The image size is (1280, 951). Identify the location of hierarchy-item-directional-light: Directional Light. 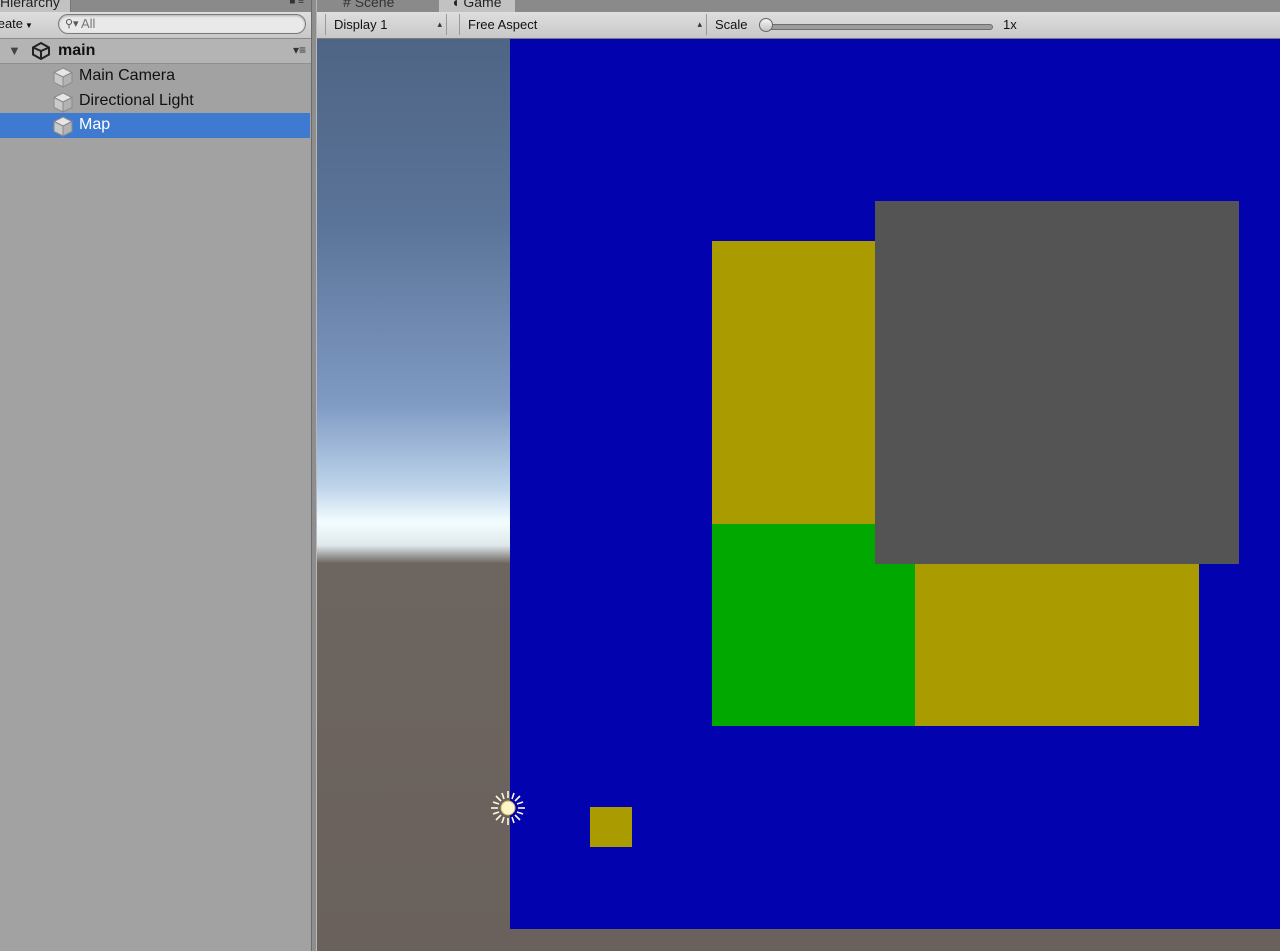
(155, 101).